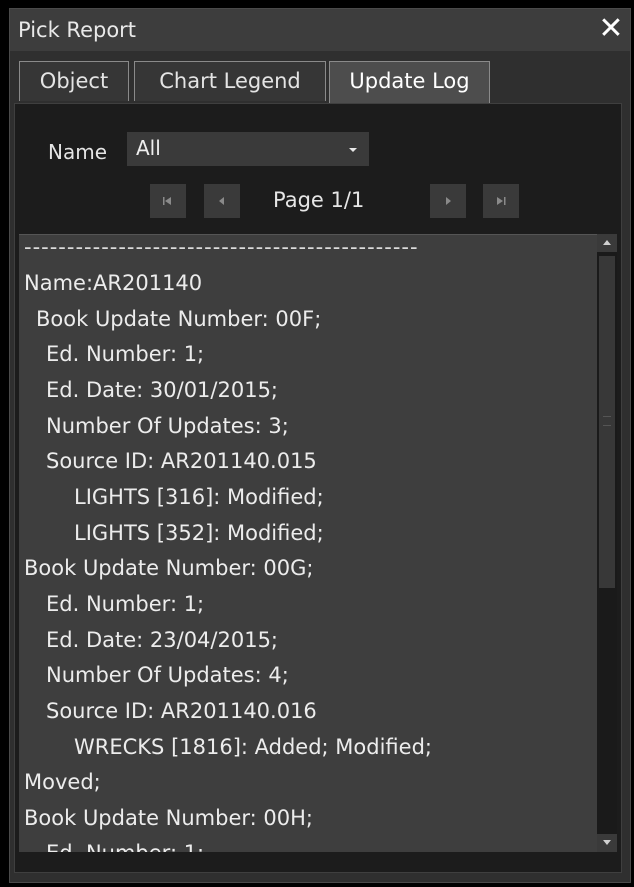 The height and width of the screenshot is (887, 634). What do you see at coordinates (248, 149) in the screenshot?
I see `name-filter-select: All` at bounding box center [248, 149].